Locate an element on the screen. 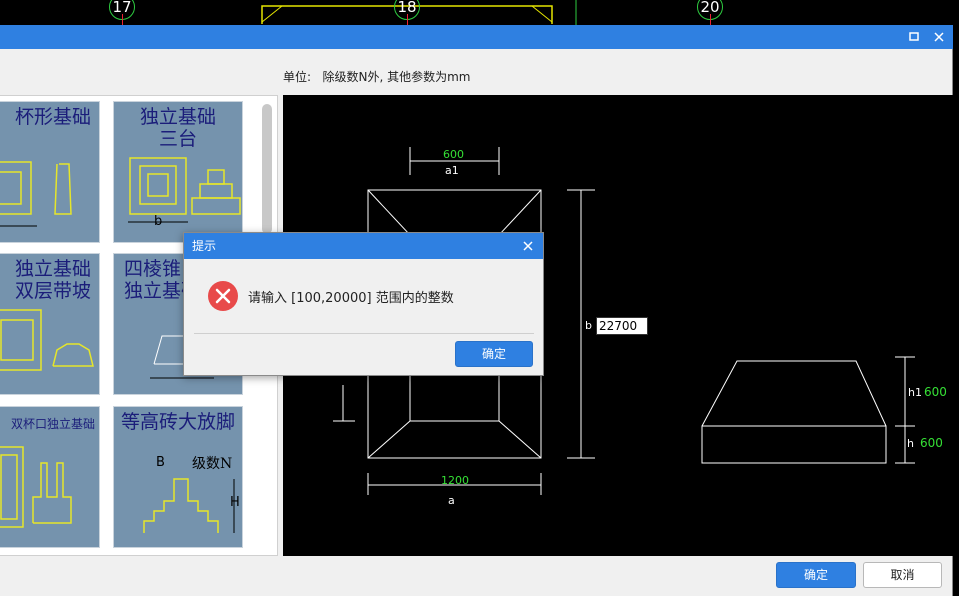 The height and width of the screenshot is (596, 959). double-layer-diagram is located at coordinates (47, 340).